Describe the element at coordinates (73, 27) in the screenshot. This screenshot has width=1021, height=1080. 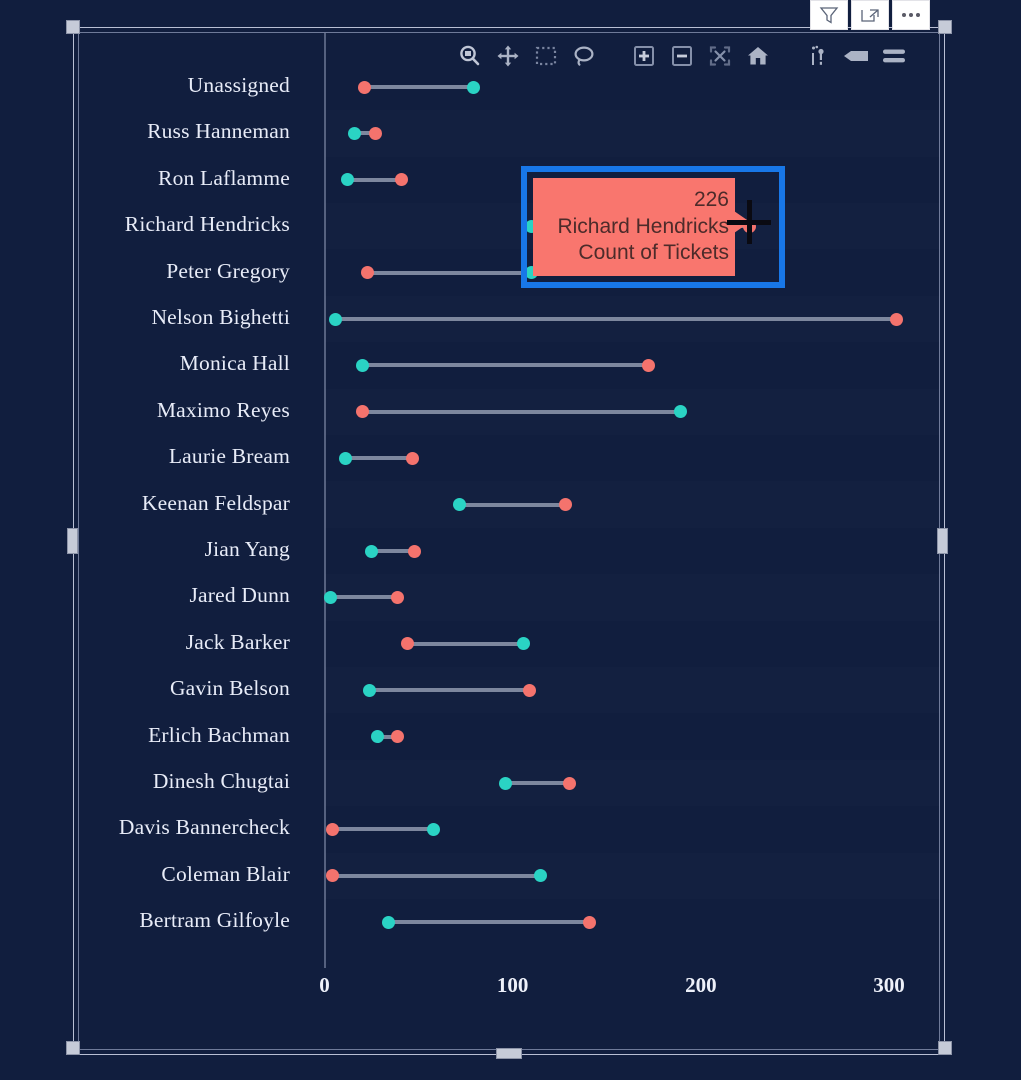
I see `resize-handle-top-left` at that location.